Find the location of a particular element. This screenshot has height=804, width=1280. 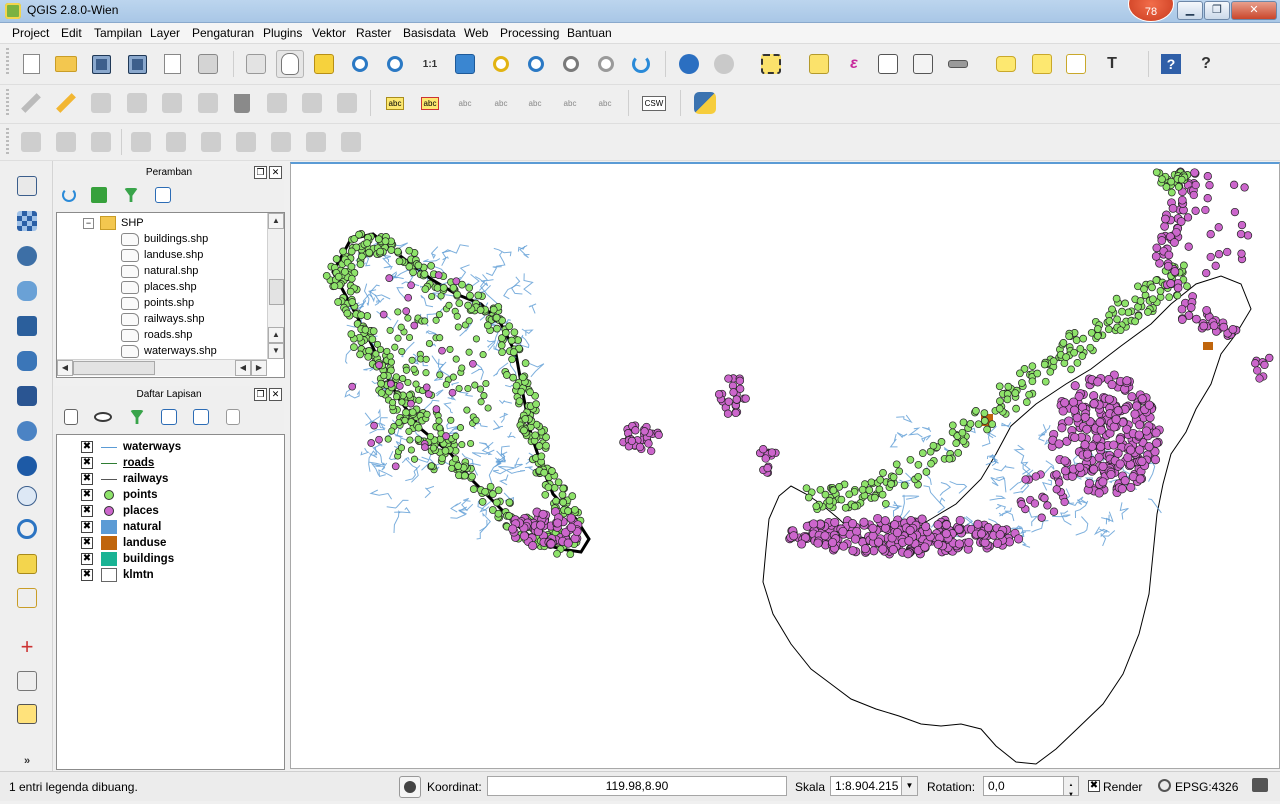

label-pin-button: abc is located at coordinates (430, 103).